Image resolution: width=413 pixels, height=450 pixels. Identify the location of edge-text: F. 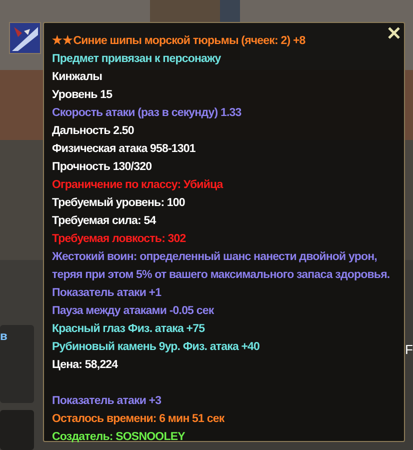
(409, 349).